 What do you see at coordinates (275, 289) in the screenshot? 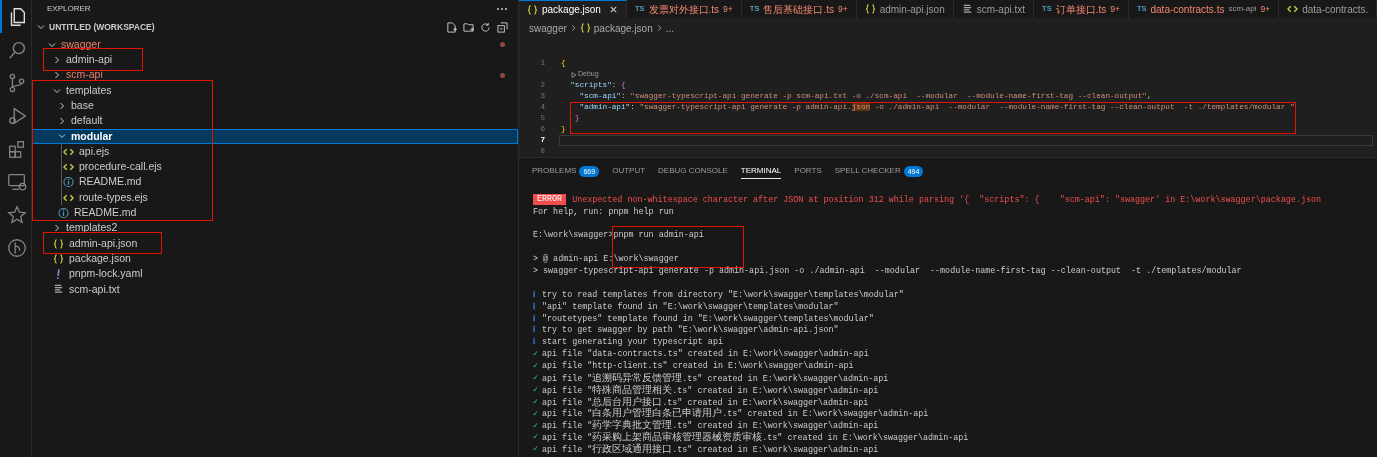
I see `tree-item: scm-api.txt` at bounding box center [275, 289].